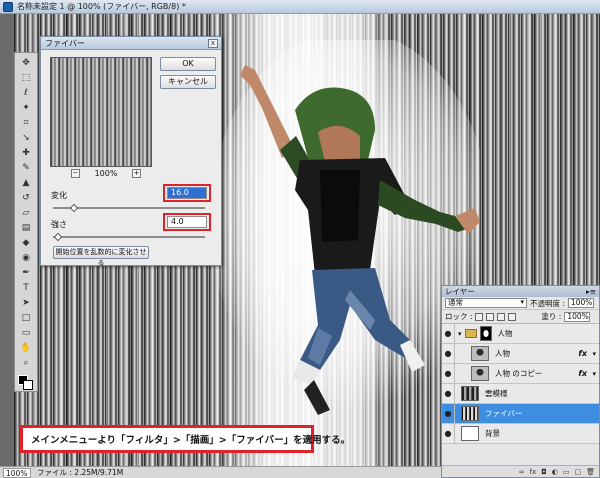 This screenshot has width=600, height=478. Describe the element at coordinates (577, 316) in the screenshot. I see `fill-input: 100%` at that location.